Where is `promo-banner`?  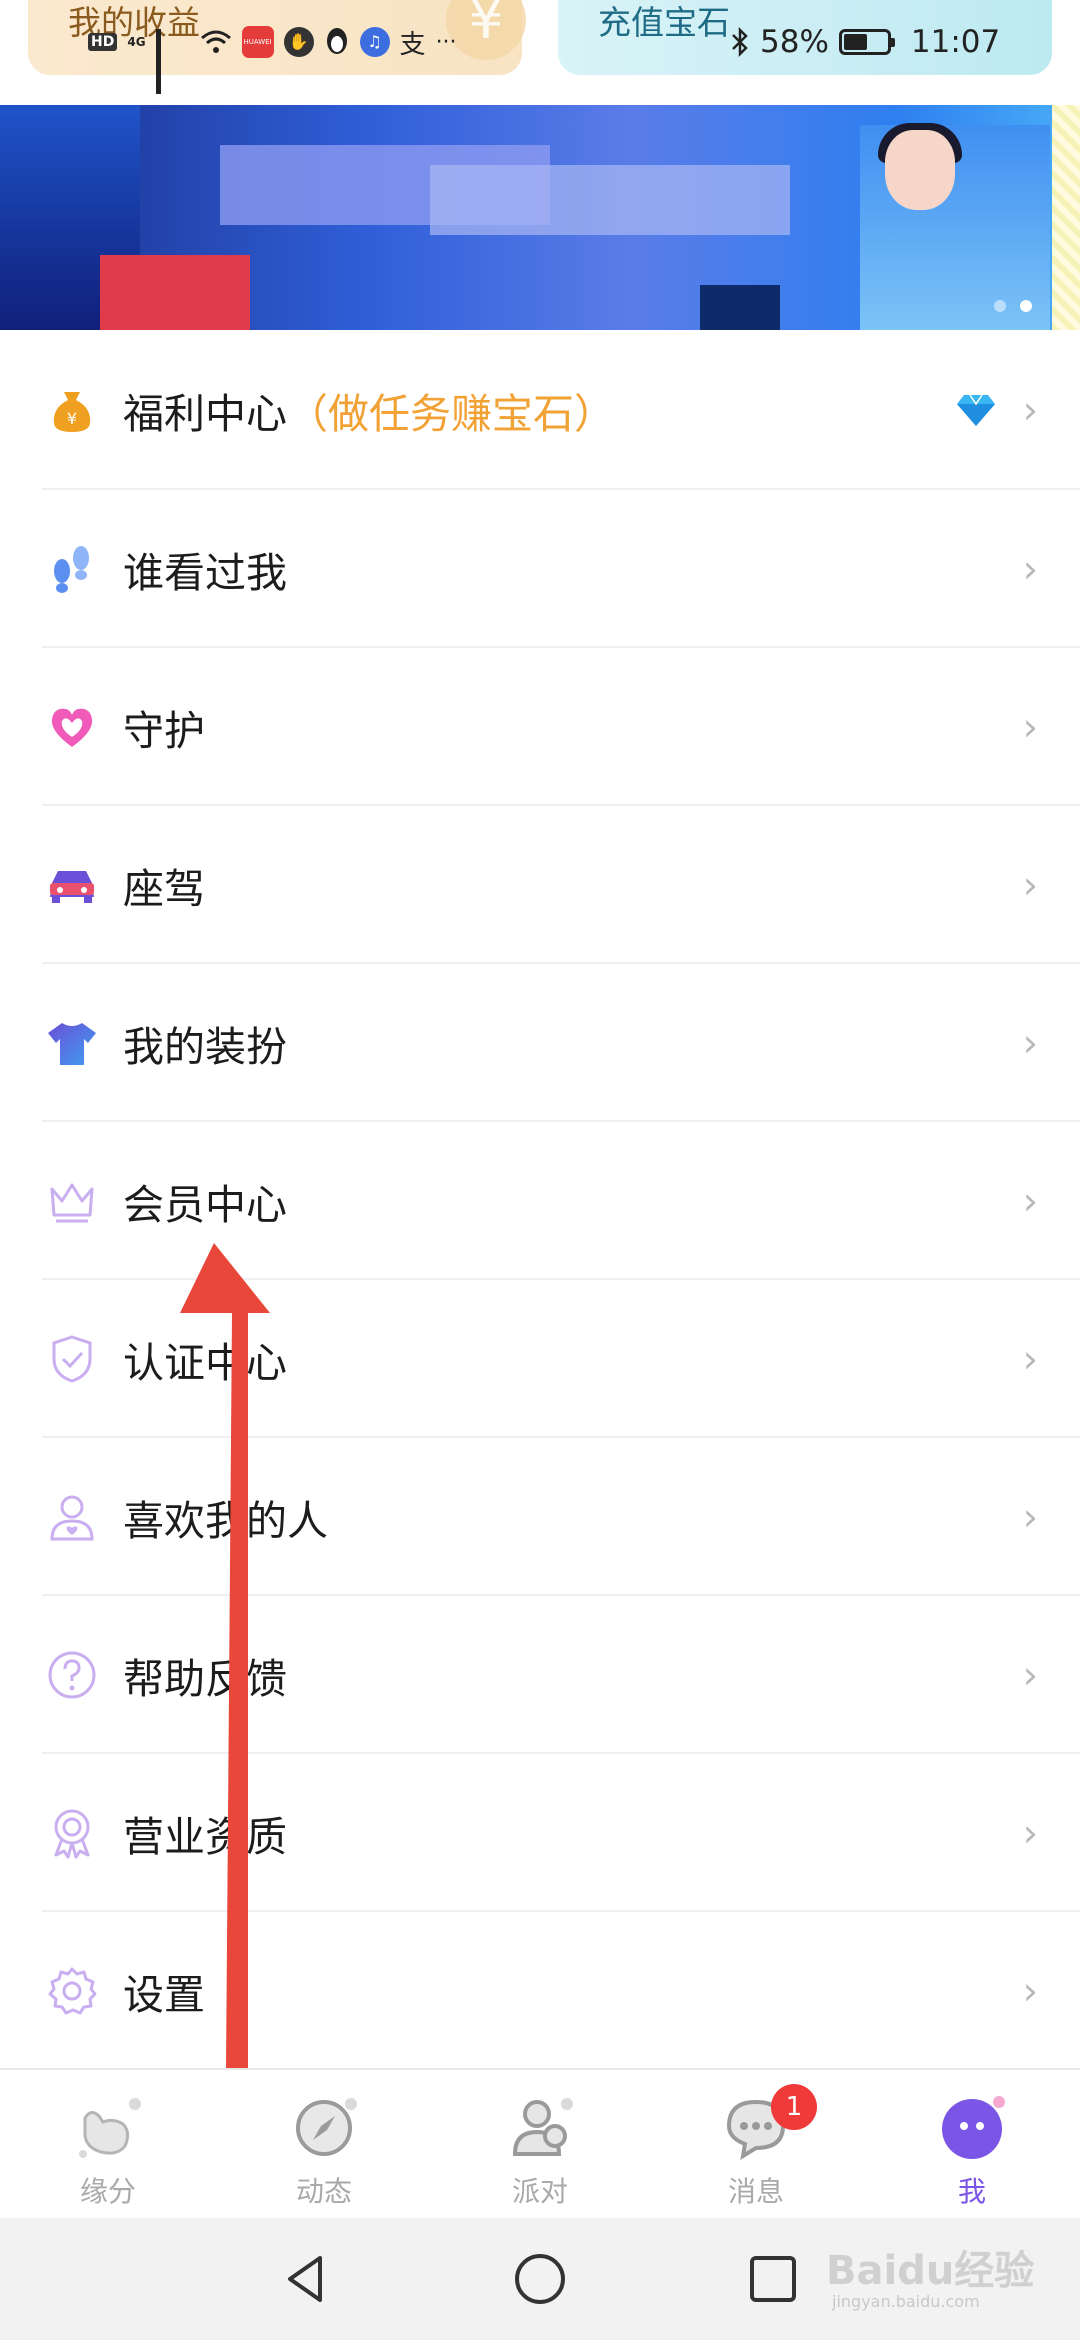
promo-banner is located at coordinates (526, 217).